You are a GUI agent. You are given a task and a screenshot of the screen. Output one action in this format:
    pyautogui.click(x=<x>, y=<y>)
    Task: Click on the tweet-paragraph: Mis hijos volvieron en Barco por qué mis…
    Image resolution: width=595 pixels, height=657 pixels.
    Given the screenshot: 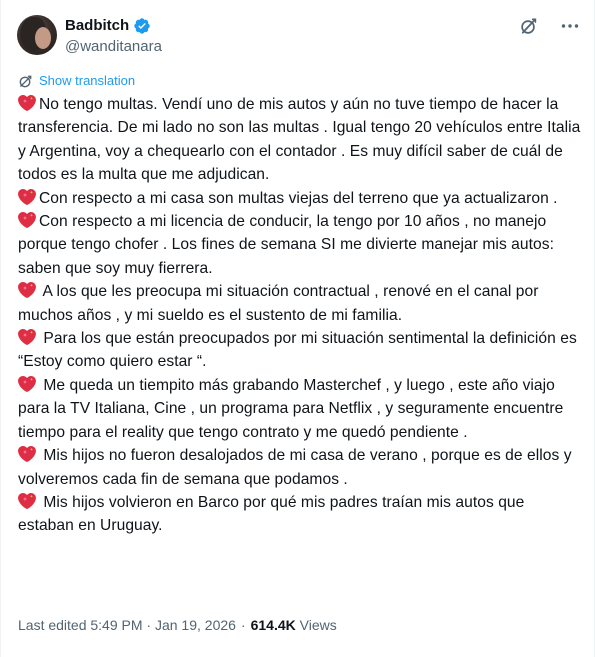 What is the action you would take?
    pyautogui.click(x=300, y=514)
    